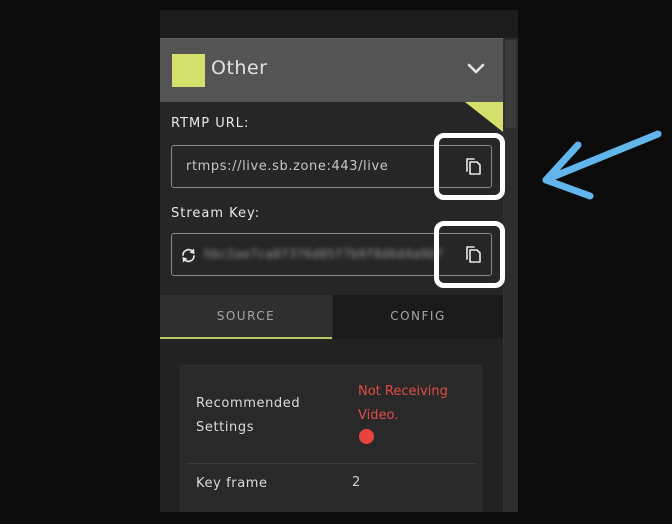  I want to click on platform-header: Other, so click(331, 70).